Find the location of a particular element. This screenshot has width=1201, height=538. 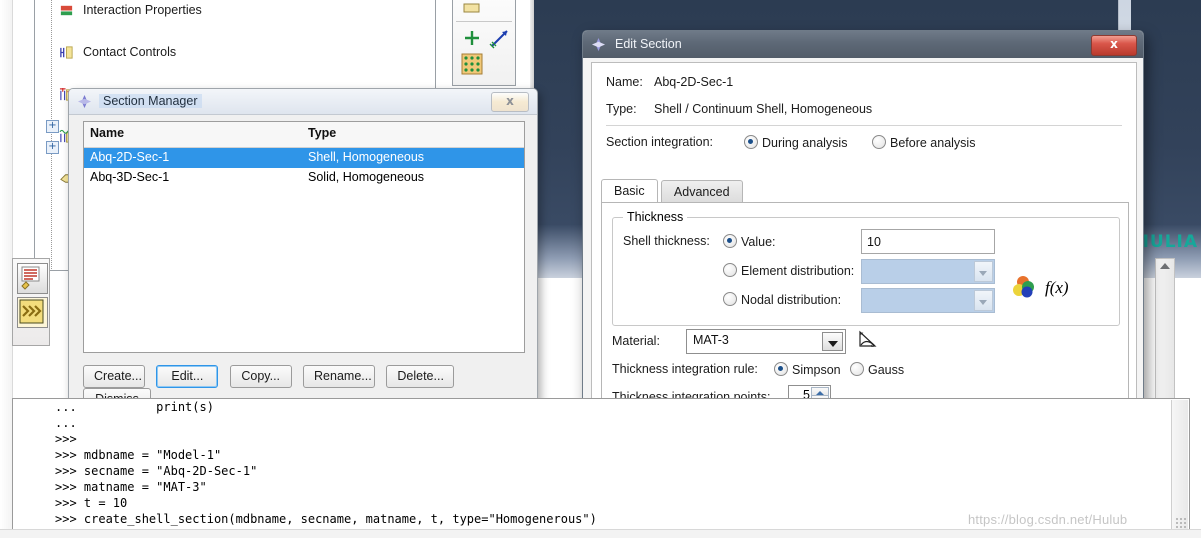

run-script-icon is located at coordinates (31, 311).